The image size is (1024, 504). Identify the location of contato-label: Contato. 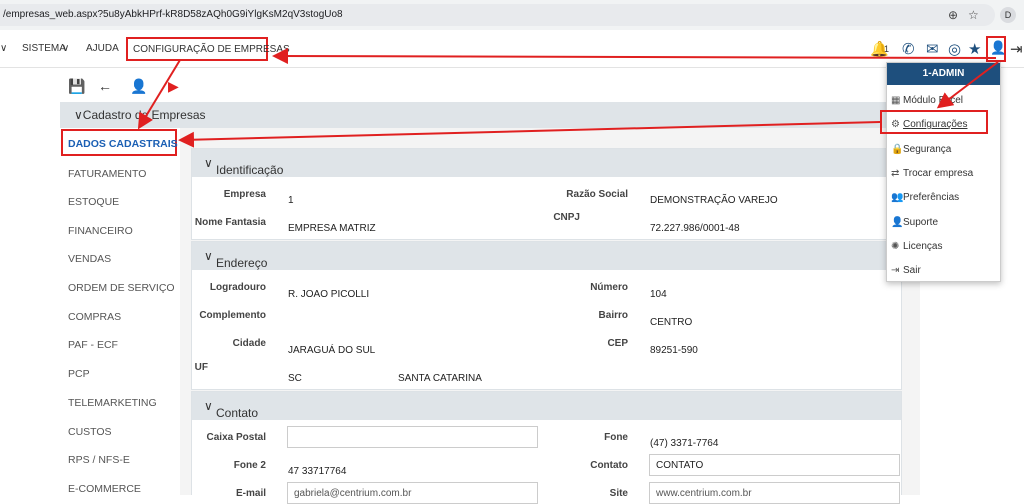
(609, 465).